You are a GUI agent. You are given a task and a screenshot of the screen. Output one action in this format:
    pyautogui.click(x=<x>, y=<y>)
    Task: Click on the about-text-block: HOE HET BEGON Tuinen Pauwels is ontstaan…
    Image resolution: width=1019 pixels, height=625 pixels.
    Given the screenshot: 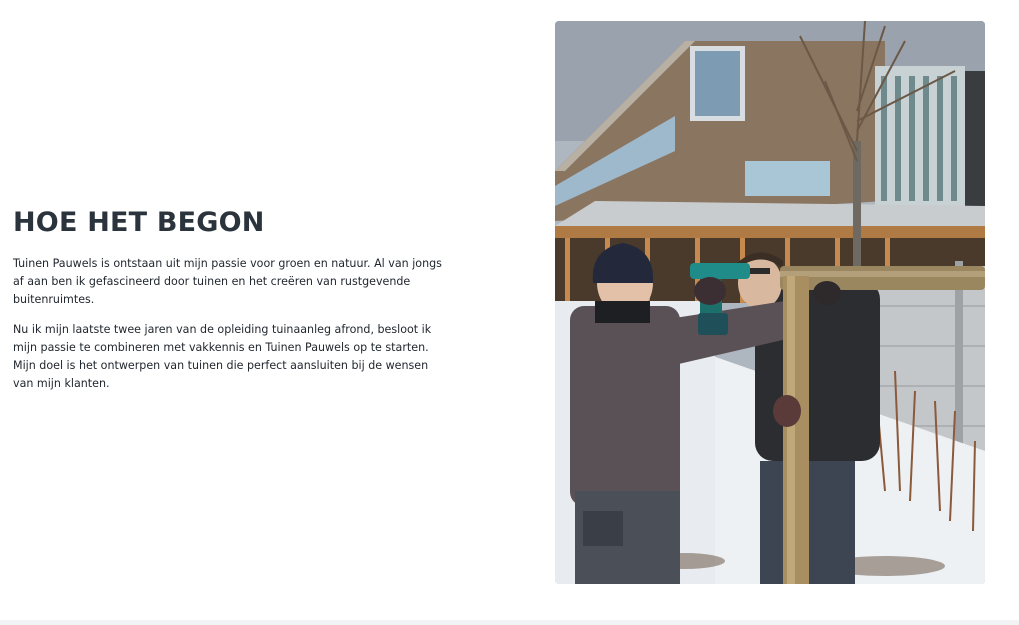 What is the action you would take?
    pyautogui.click(x=228, y=305)
    